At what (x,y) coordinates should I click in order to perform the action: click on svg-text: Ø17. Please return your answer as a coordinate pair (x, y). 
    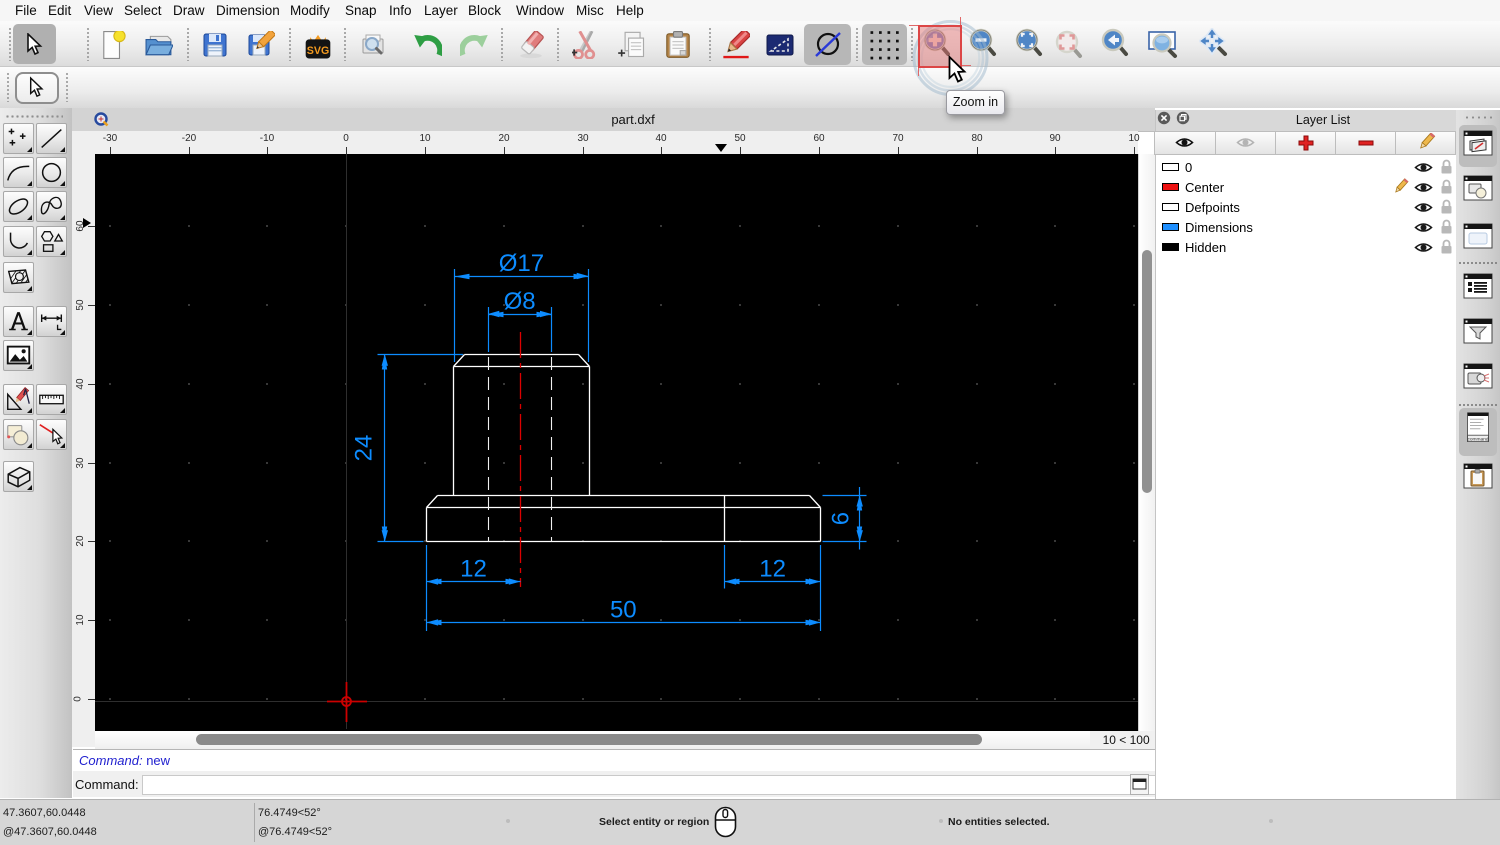
    Looking at the image, I should click on (521, 263).